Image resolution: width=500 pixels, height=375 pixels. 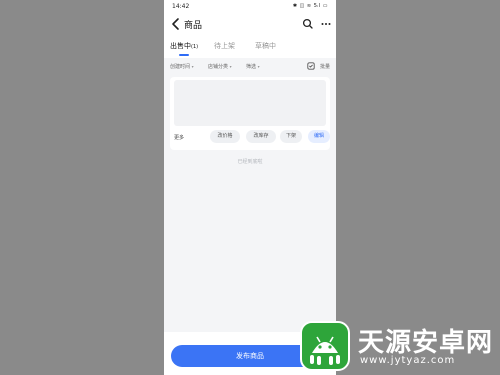 I want to click on site-watermark: 天源安卓网 www.jytyaz.com, so click(x=400, y=346).